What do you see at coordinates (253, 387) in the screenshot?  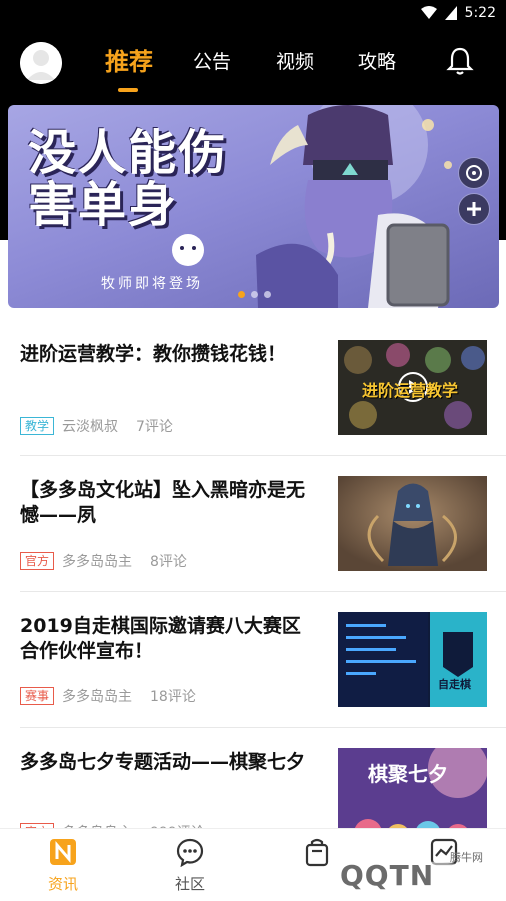 I see `news-item: 进阶运营教学：教你攒钱花钱！ 教学 云淡枫叔 7评论 进阶运营教学` at bounding box center [253, 387].